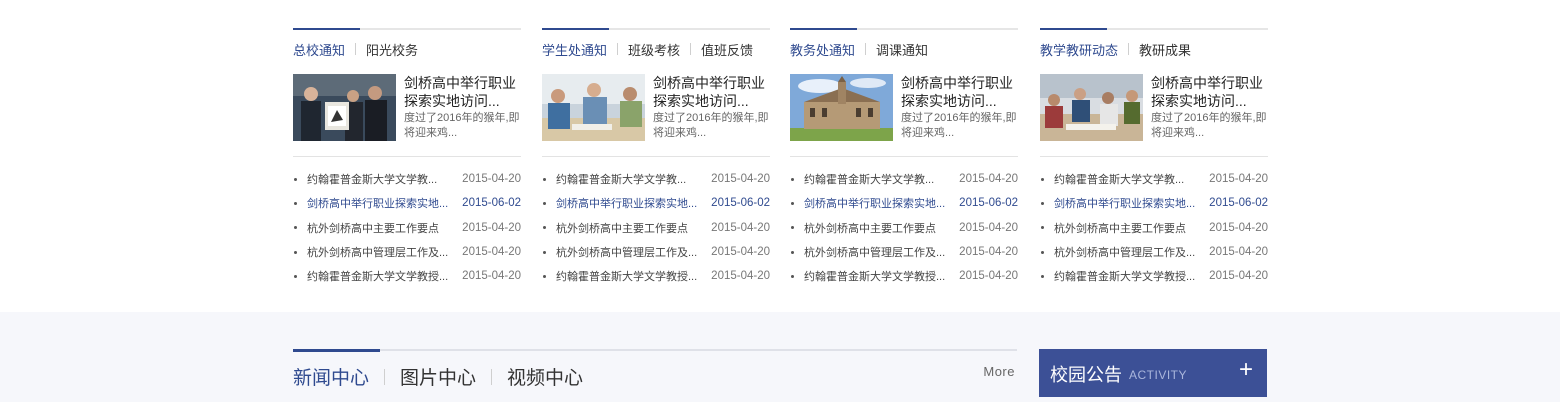 The height and width of the screenshot is (402, 1560). I want to click on campus-announcement-header: 校园公告 ACTIVITY +, so click(1153, 373).